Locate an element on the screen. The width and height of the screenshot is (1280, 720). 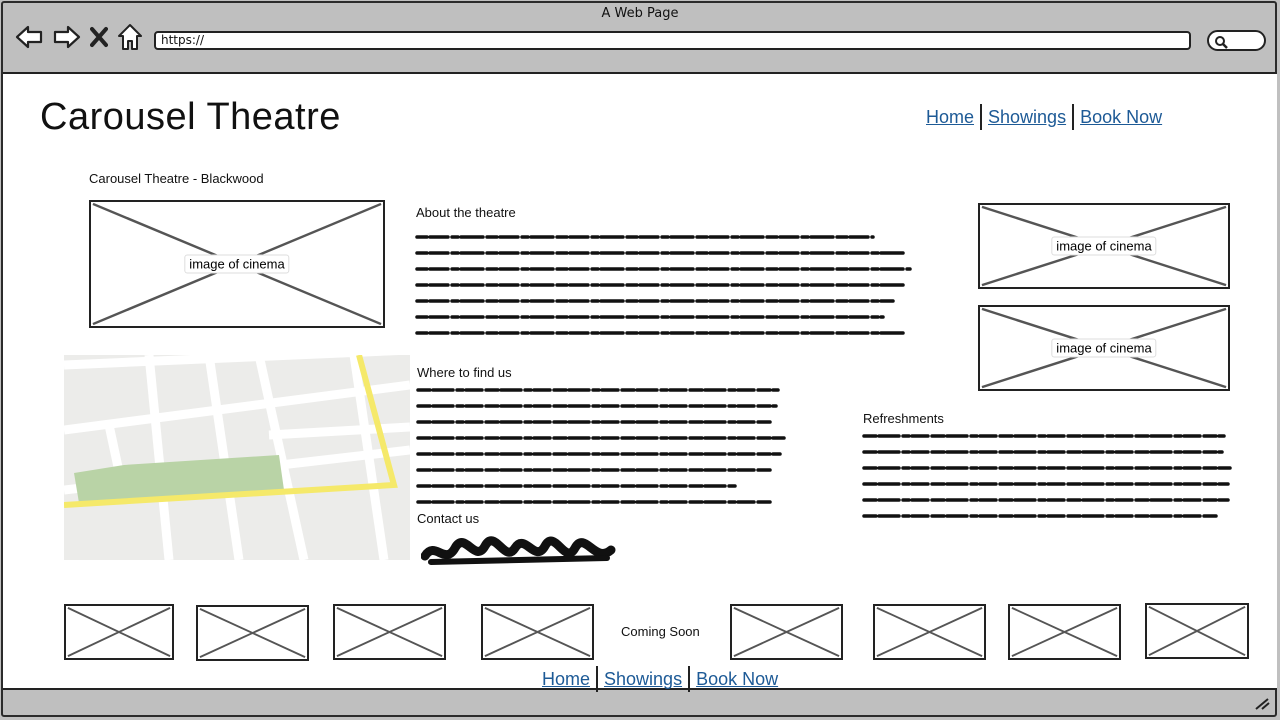
nav-book-link: Book Now is located at coordinates (1121, 117).